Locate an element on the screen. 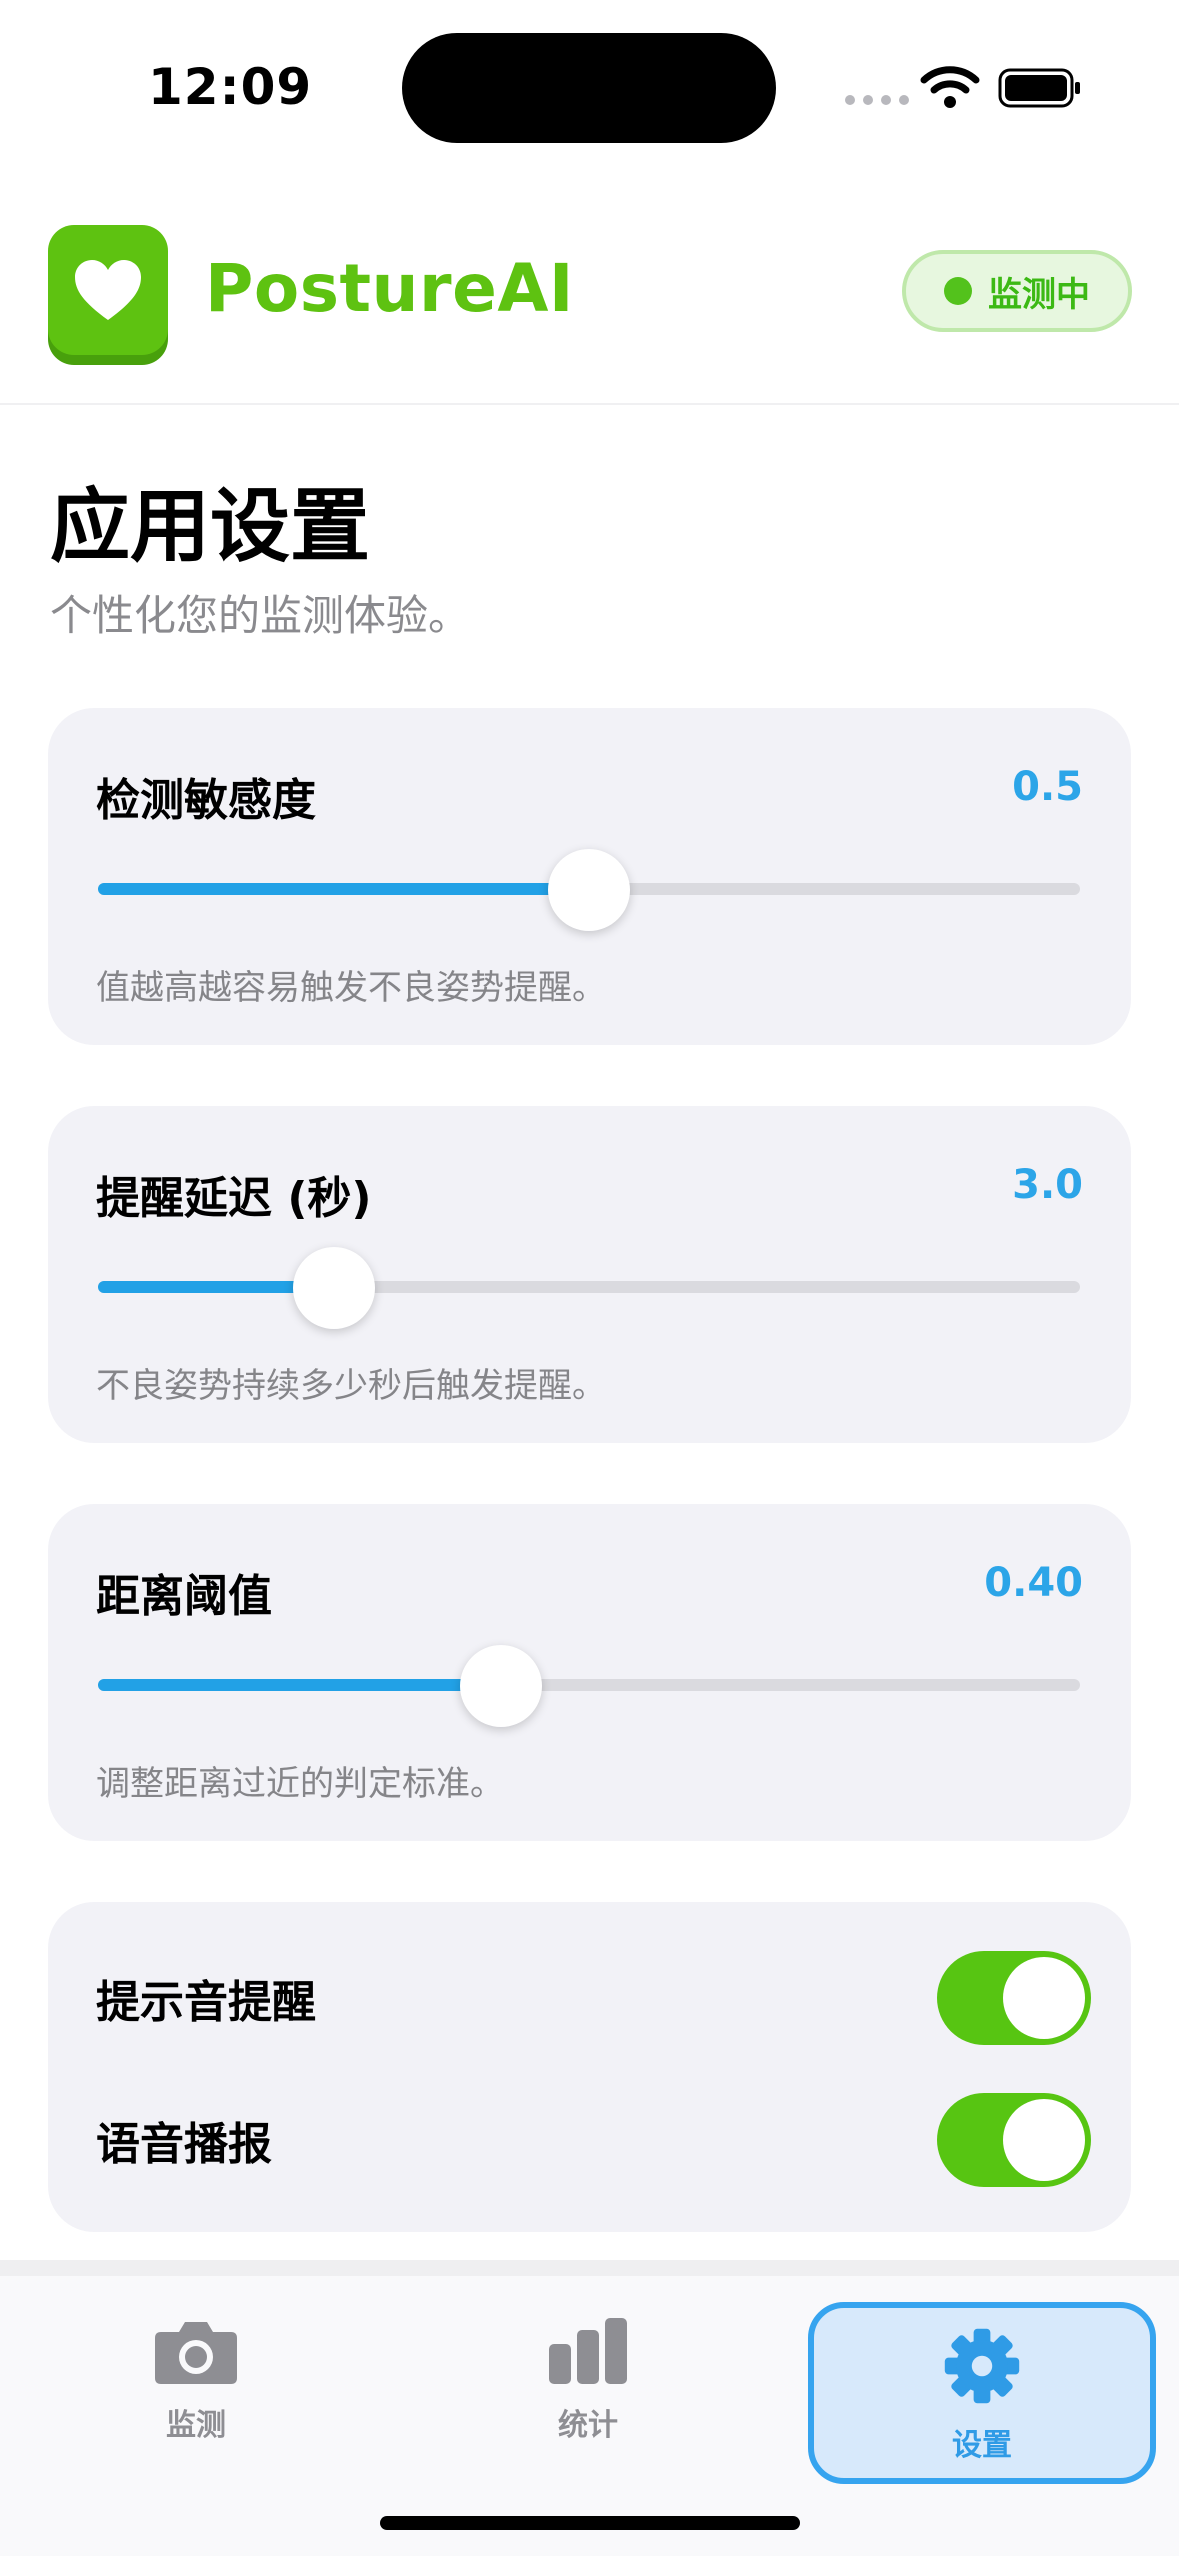 The height and width of the screenshot is (2556, 1179). voice-broadcast-label: 语音播报 is located at coordinates (184, 2144).